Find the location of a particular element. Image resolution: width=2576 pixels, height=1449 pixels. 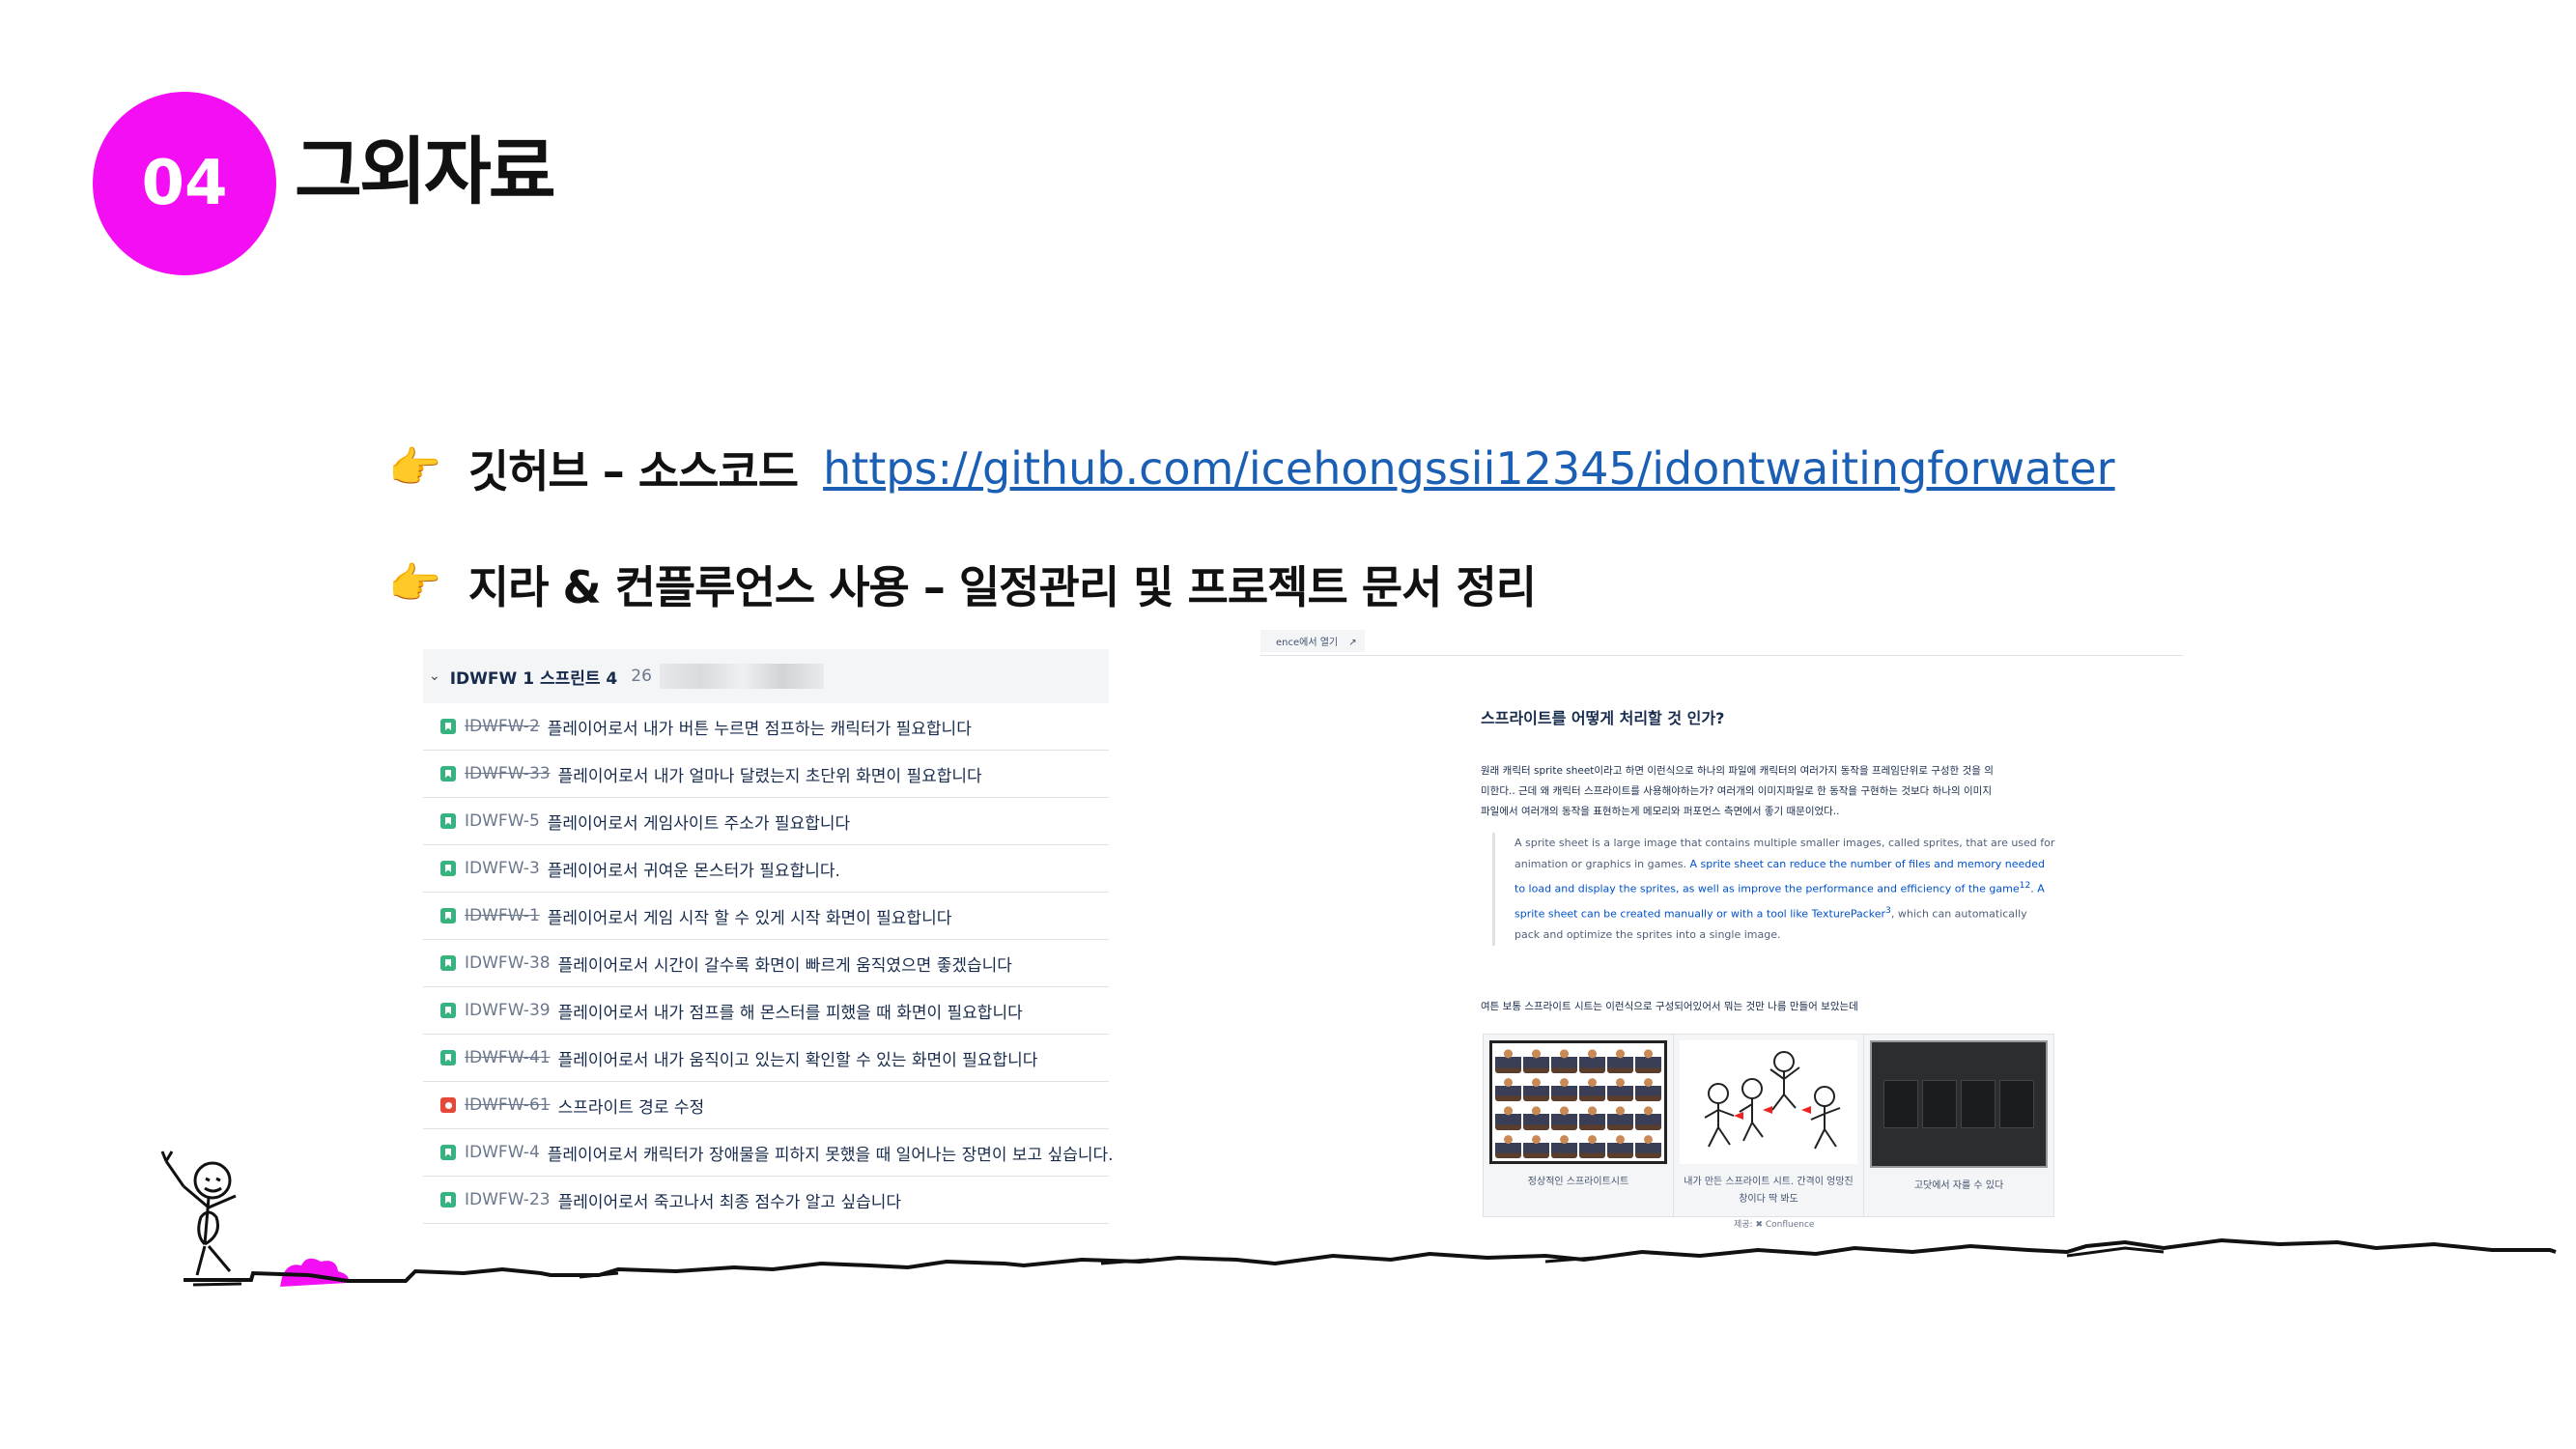

issue-row: IDWFW-3 플레이어로서 귀여운 몬스터가 필요합니다. is located at coordinates (766, 869).